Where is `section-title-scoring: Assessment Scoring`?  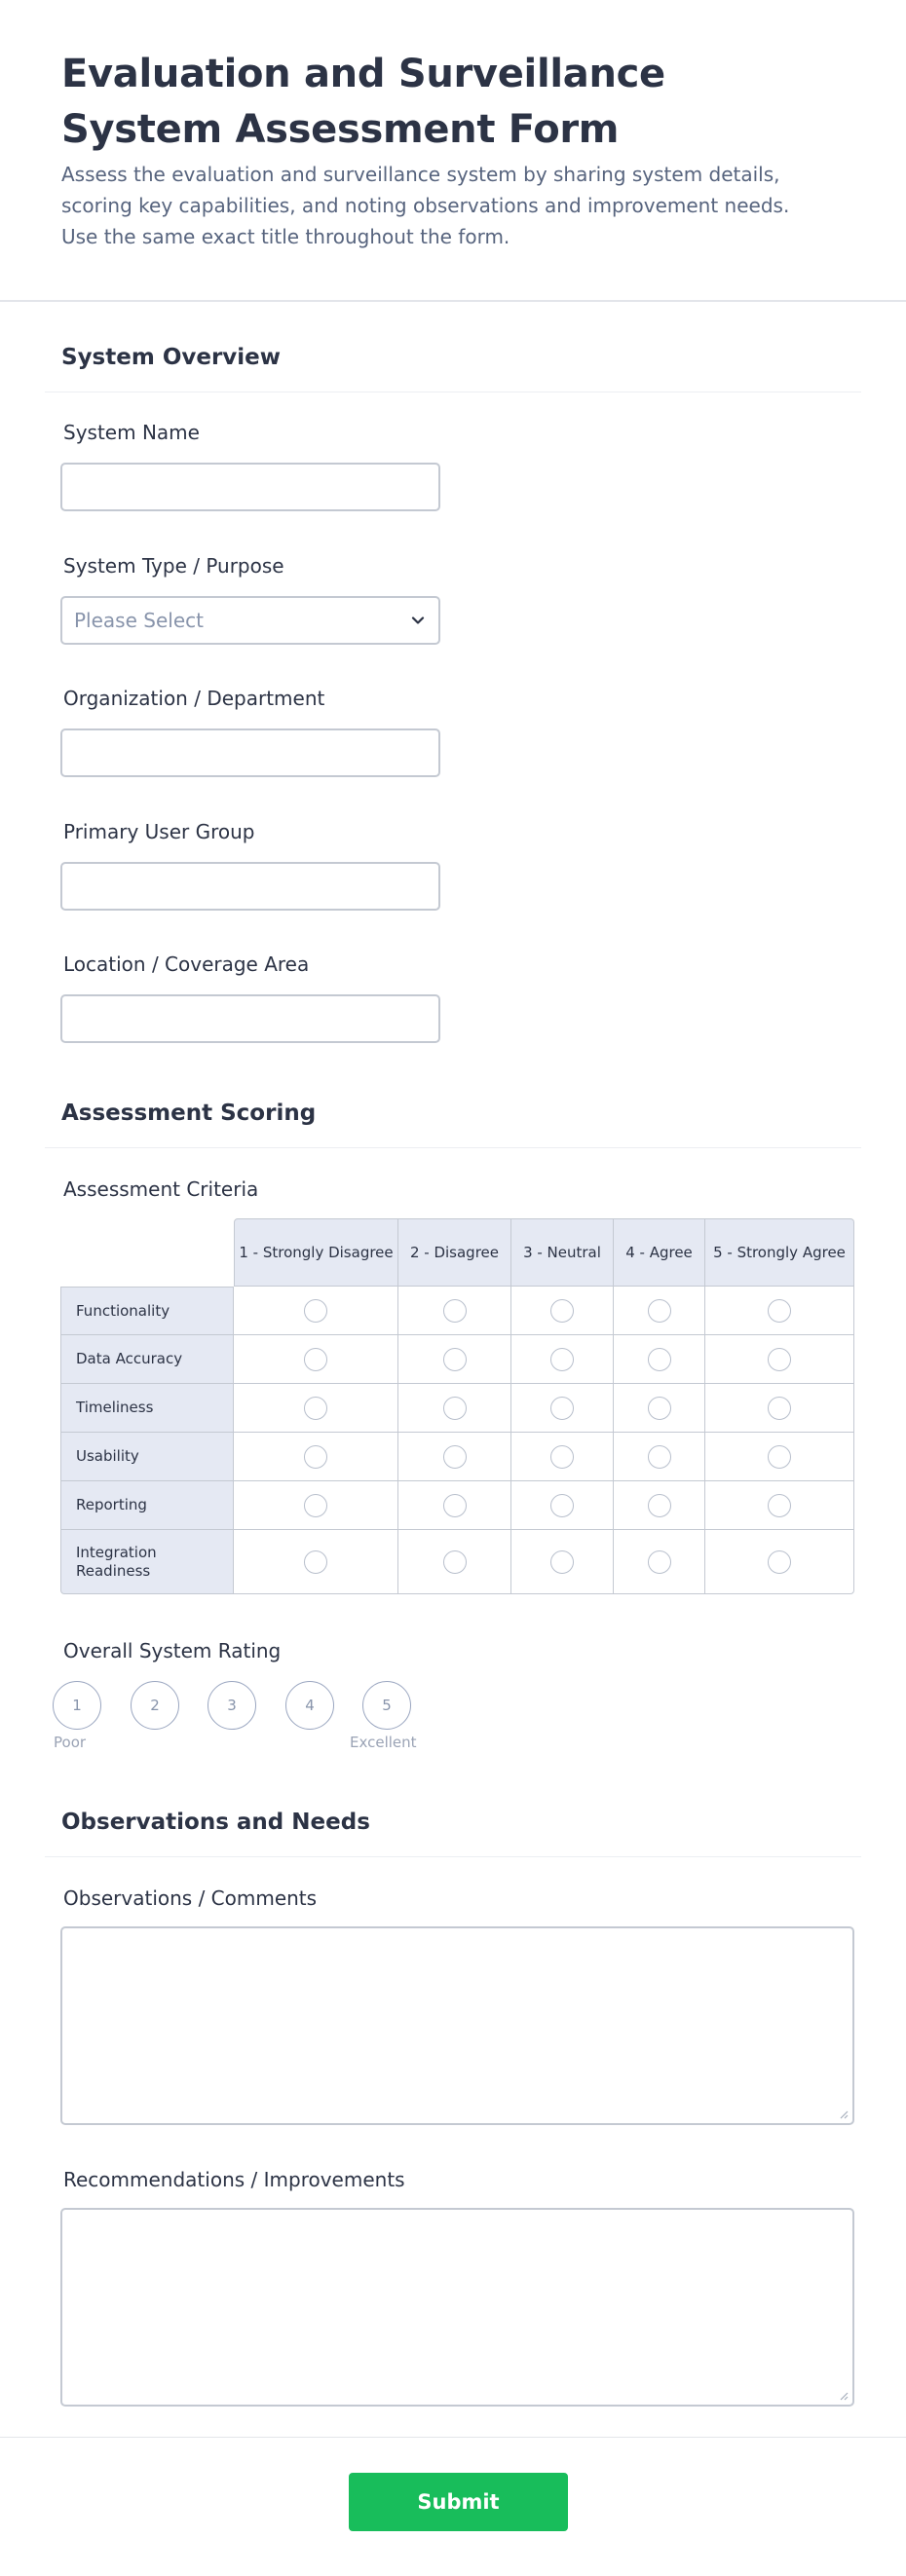
section-title-scoring: Assessment Scoring is located at coordinates (189, 1113).